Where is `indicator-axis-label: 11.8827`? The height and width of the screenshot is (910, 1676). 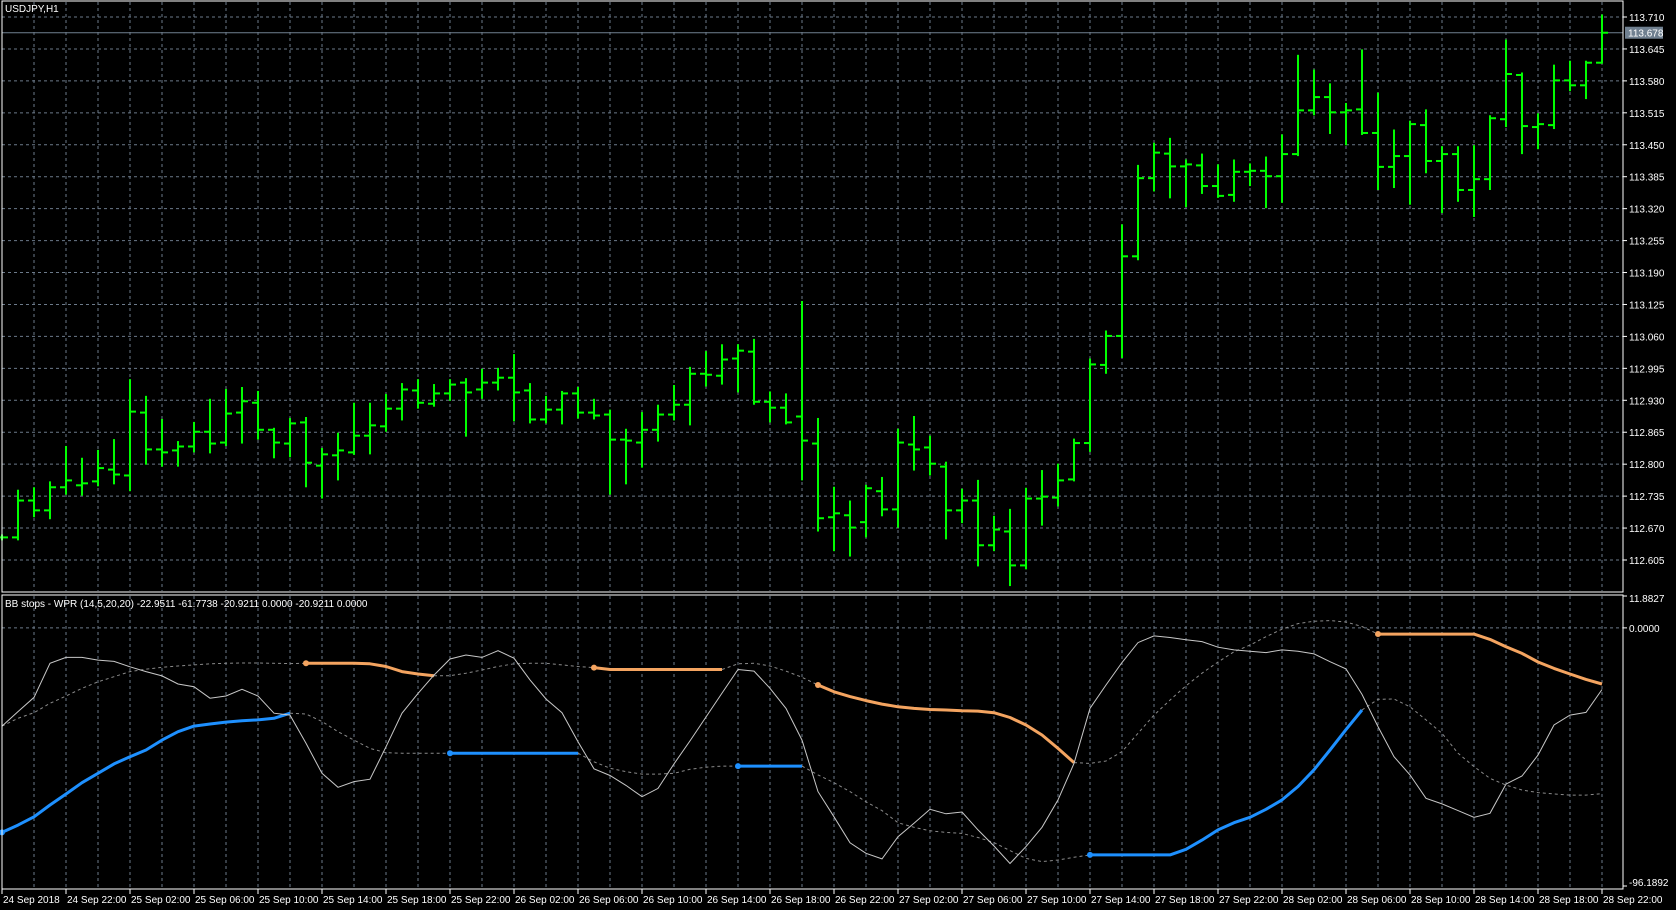 indicator-axis-label: 11.8827 is located at coordinates (1647, 599).